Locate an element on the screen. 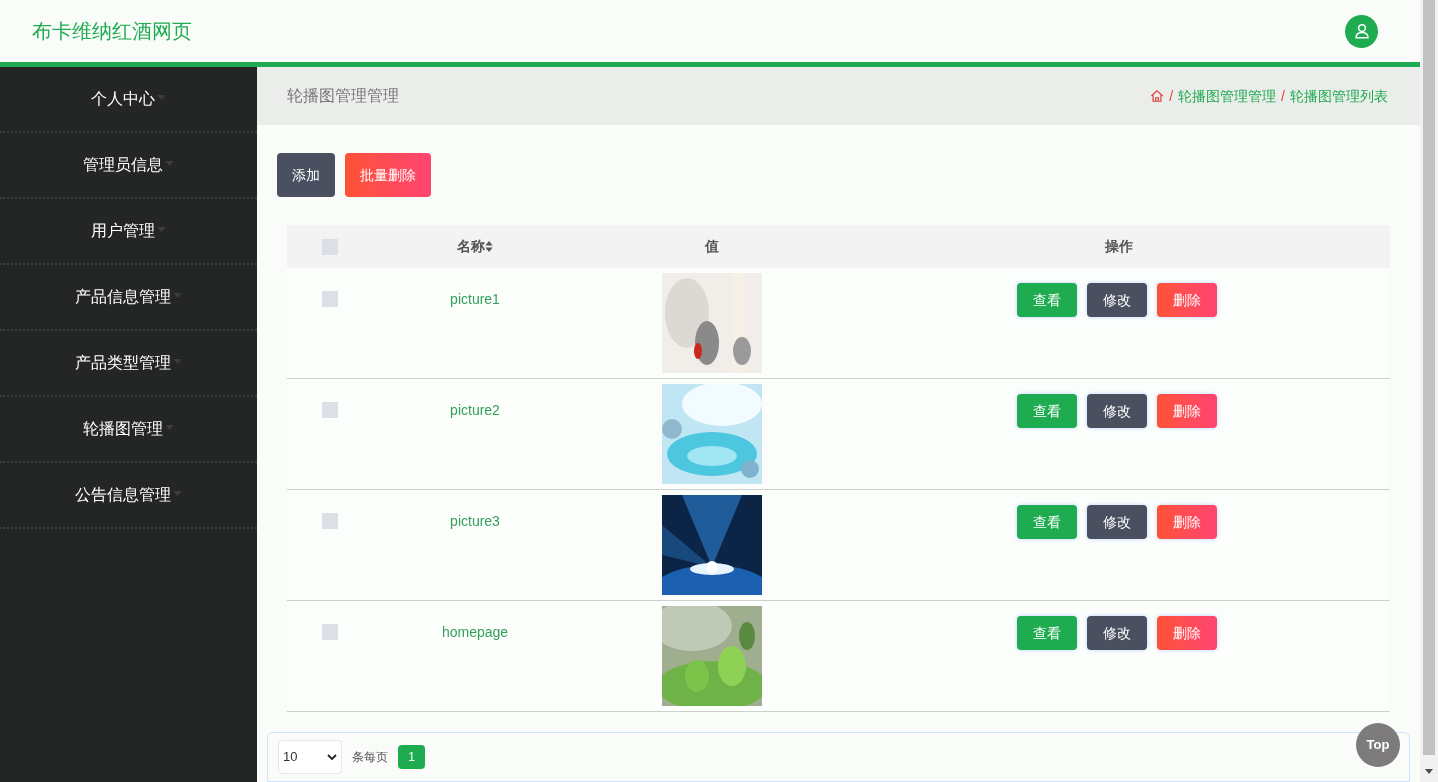 The width and height of the screenshot is (1438, 782). column-header: 名称 is located at coordinates (471, 246).